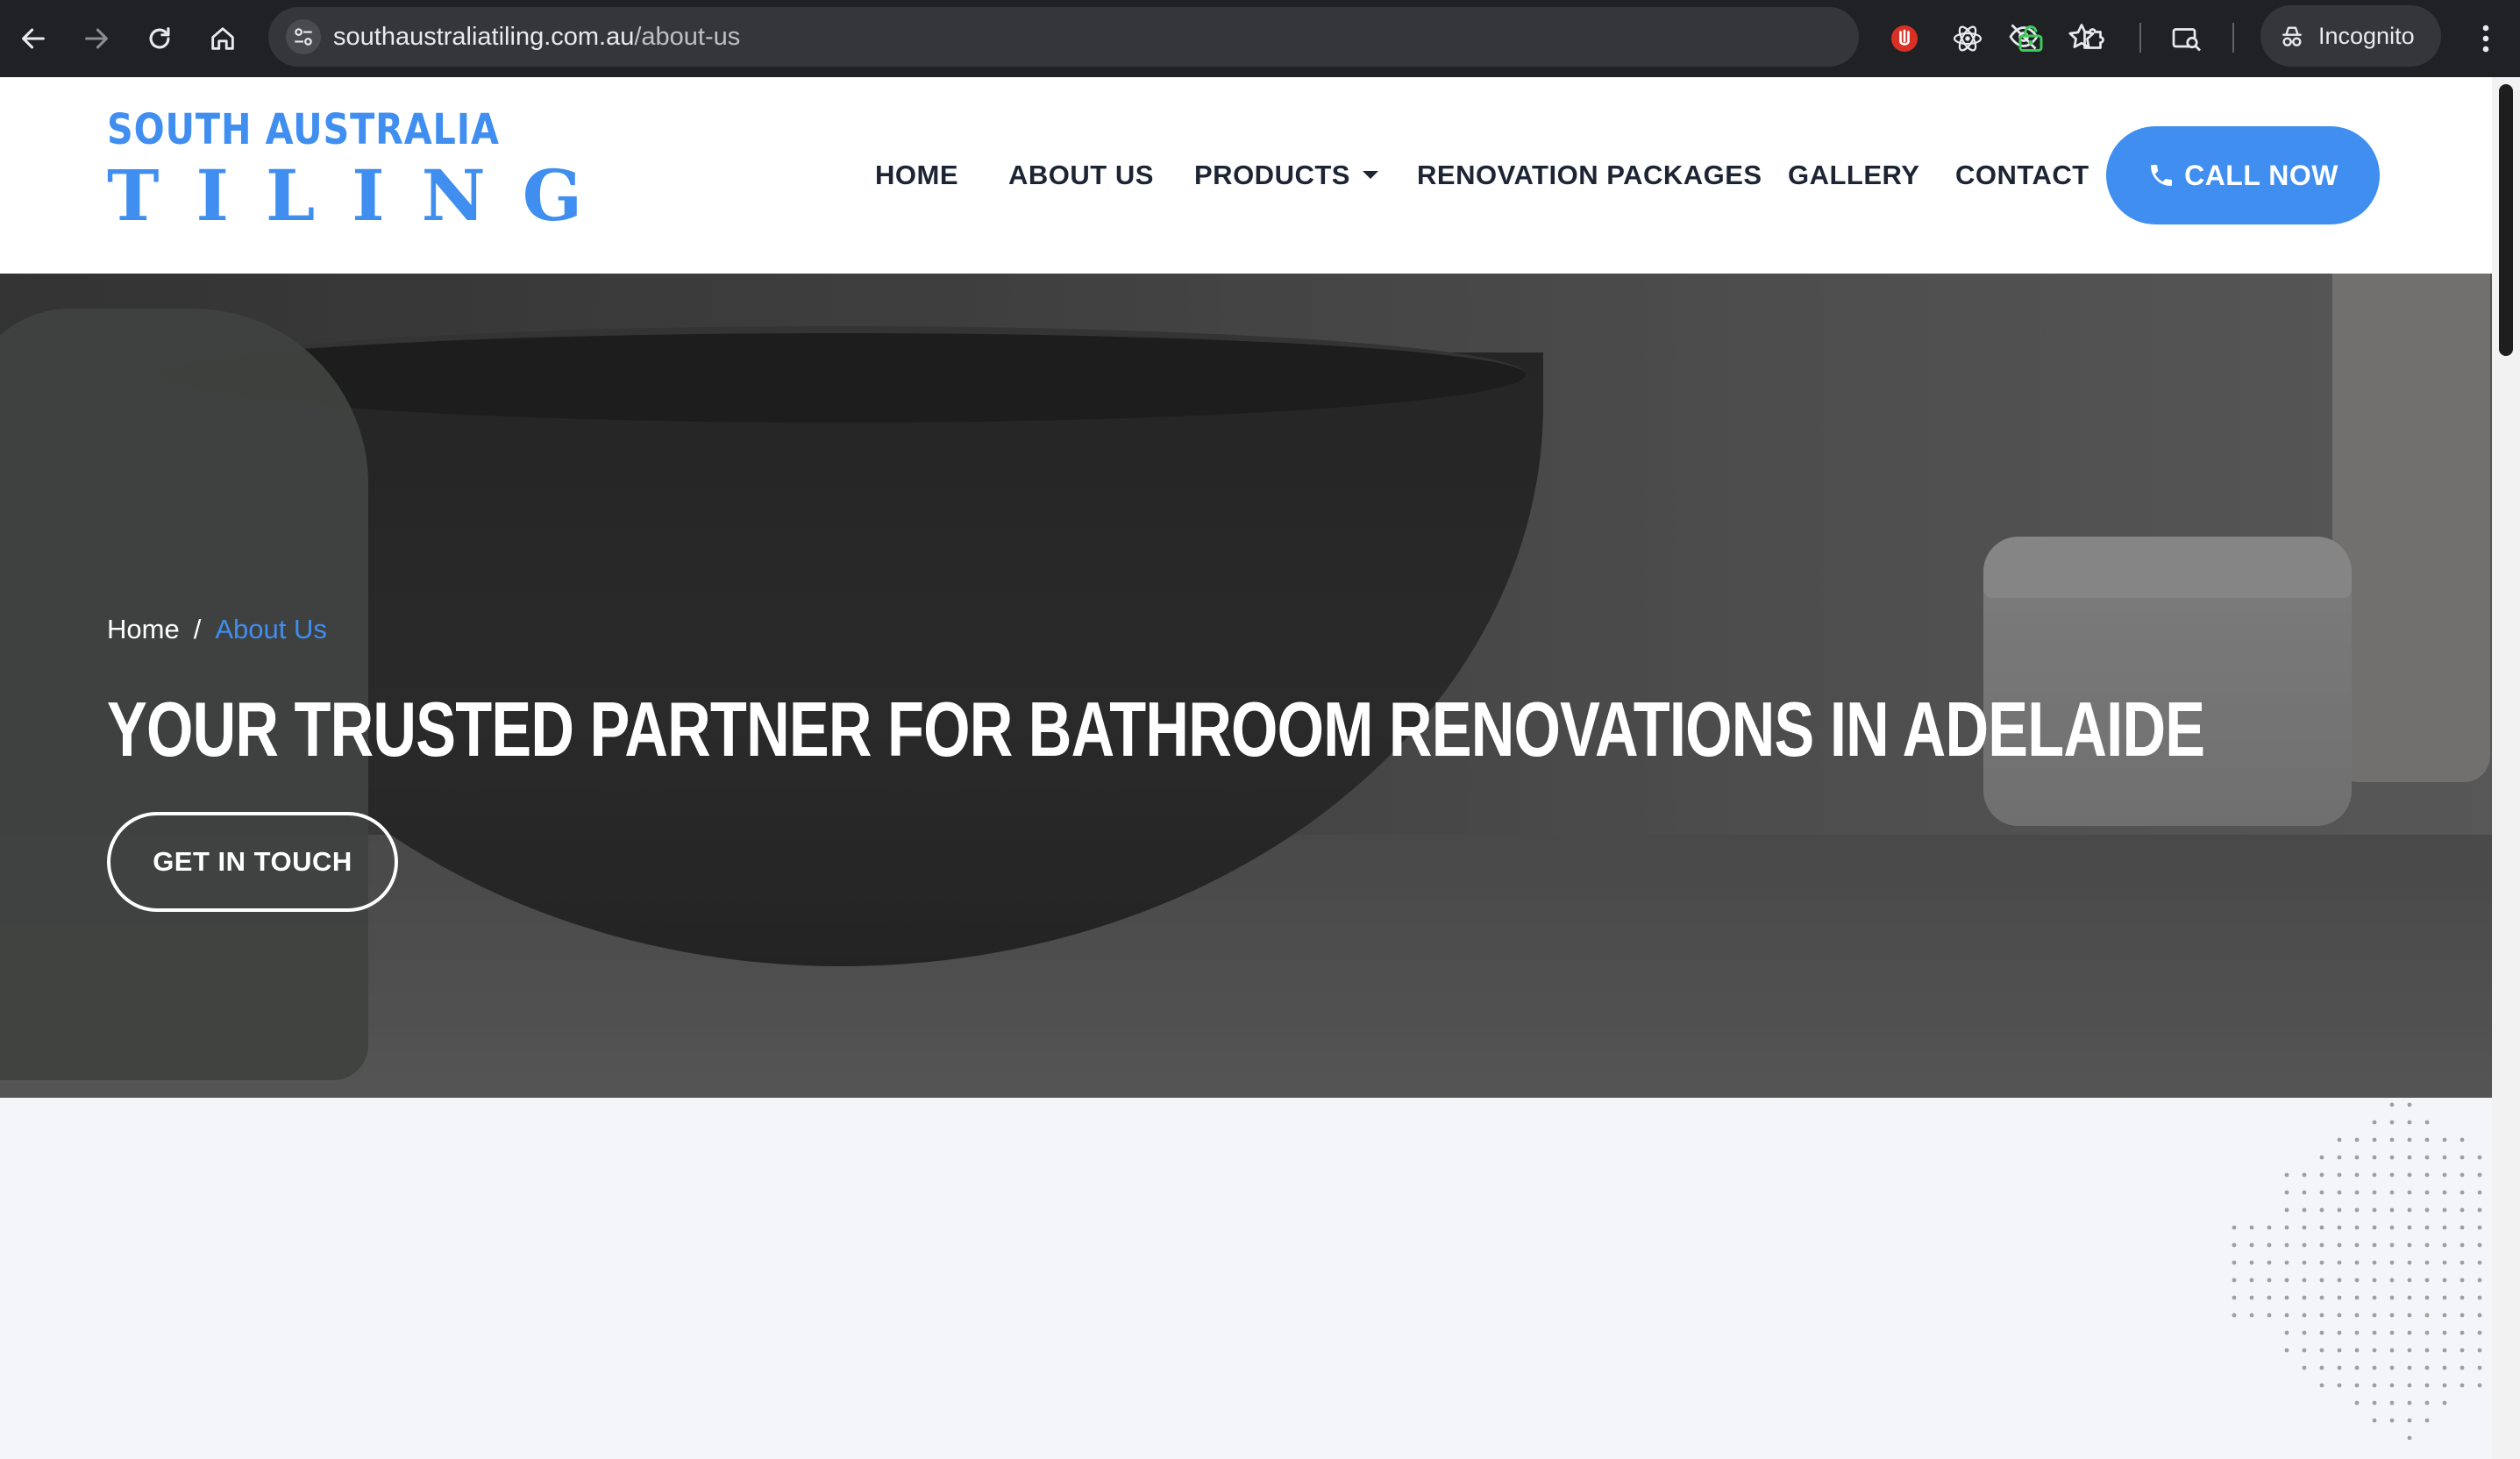 The image size is (2520, 1459). What do you see at coordinates (916, 175) in the screenshot?
I see `nav-home: HOME` at bounding box center [916, 175].